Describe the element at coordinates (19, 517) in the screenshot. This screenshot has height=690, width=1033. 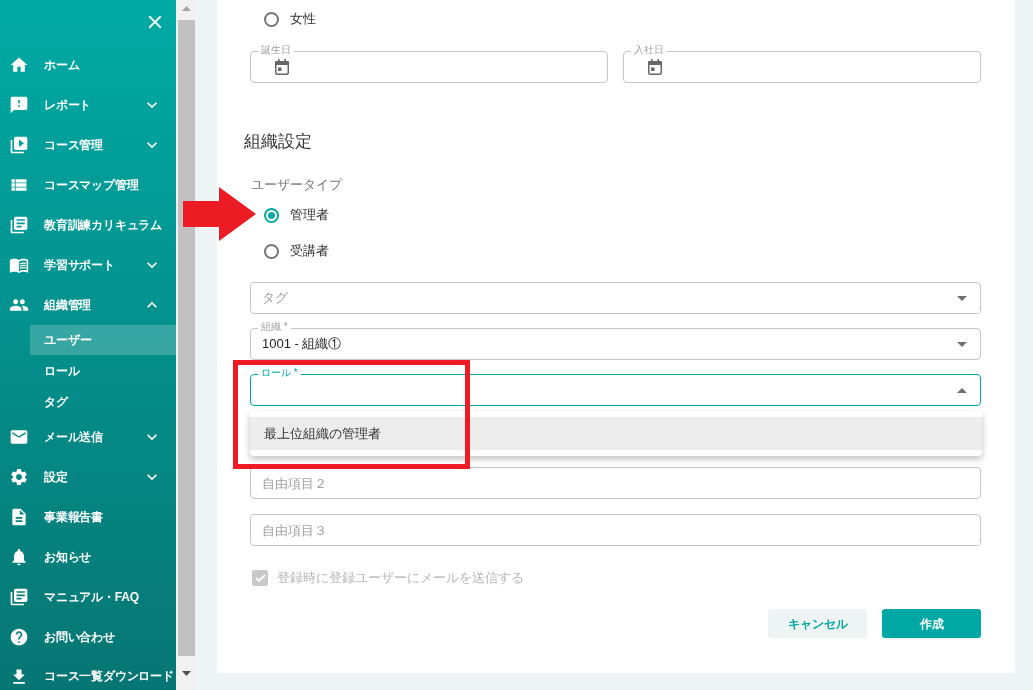
I see `document-icon` at that location.